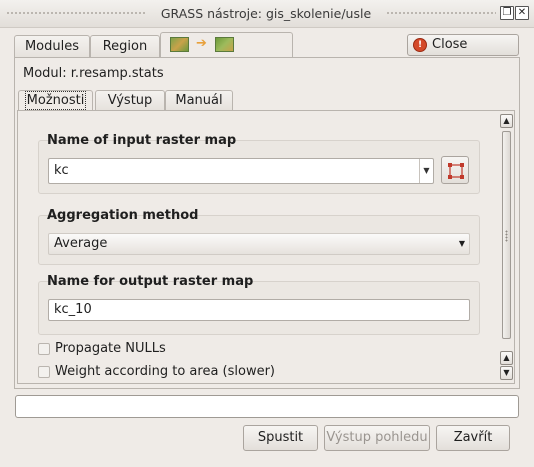 The width and height of the screenshot is (534, 467). I want to click on aggregation-title: Aggregation method, so click(123, 215).